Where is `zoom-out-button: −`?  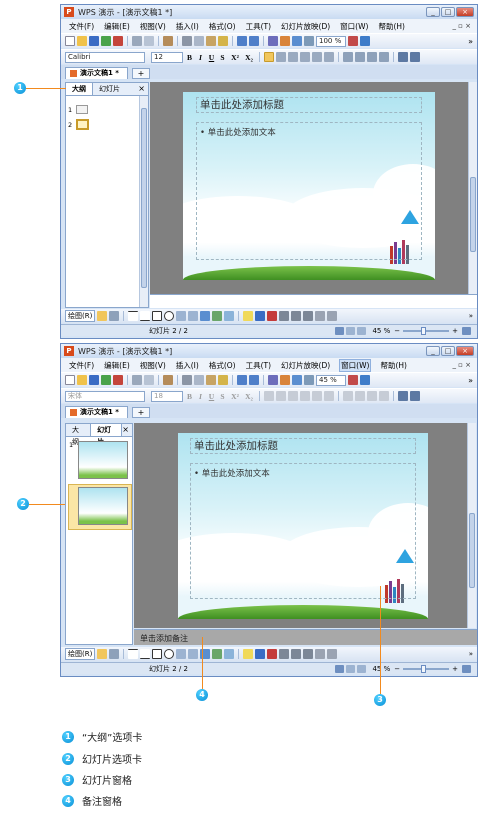
zoom-out-button: − is located at coordinates (397, 331).